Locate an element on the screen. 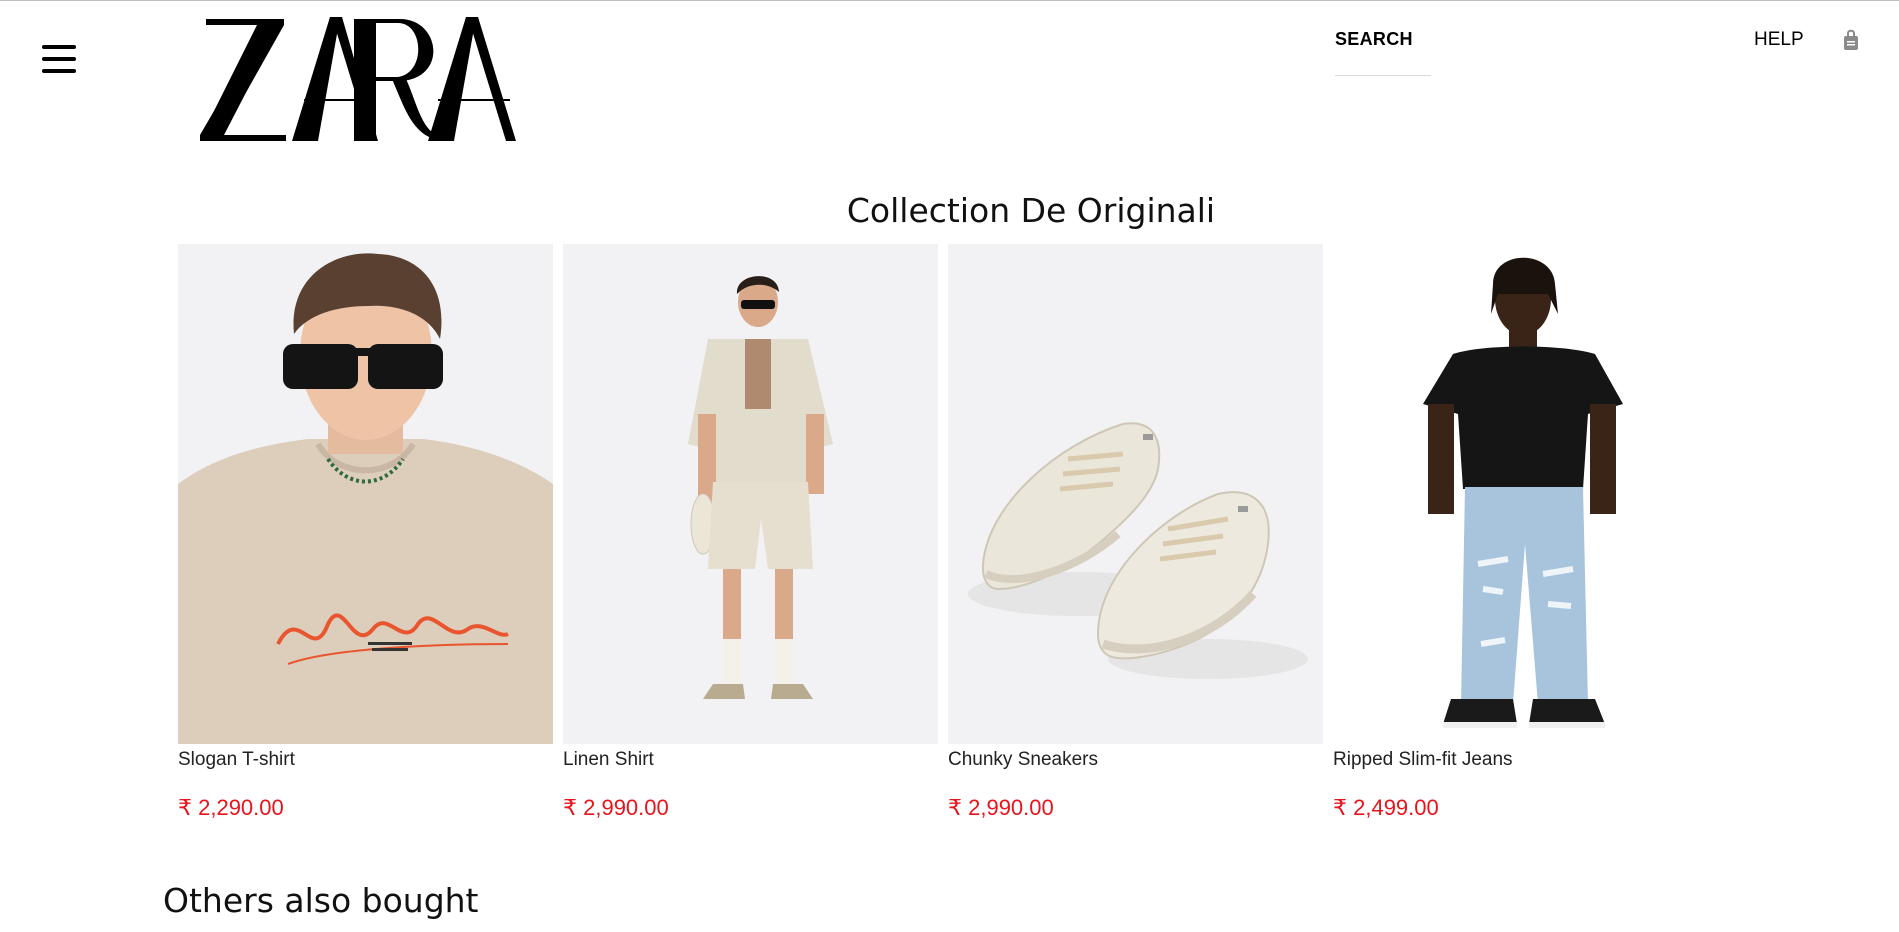 The image size is (1899, 932). shopping-bag-icon is located at coordinates (1851, 40).